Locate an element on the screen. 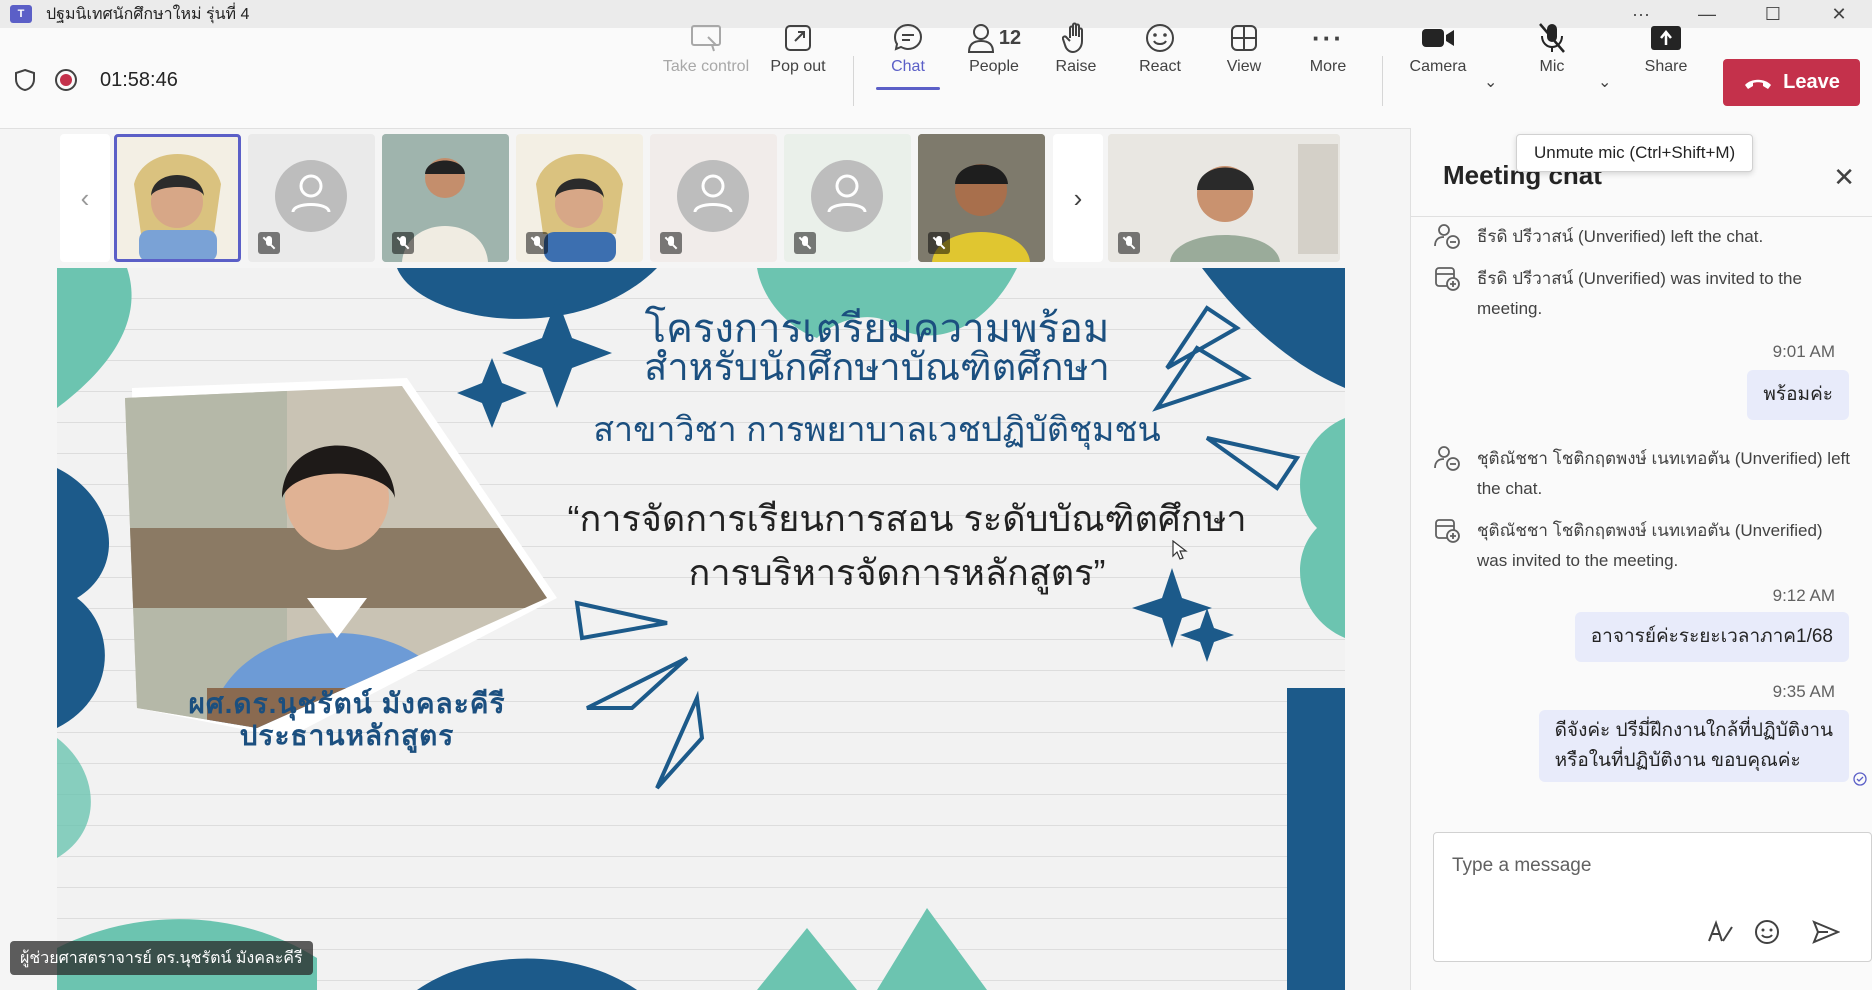 This screenshot has width=1872, height=990. raise-label: Raise is located at coordinates (1076, 66).